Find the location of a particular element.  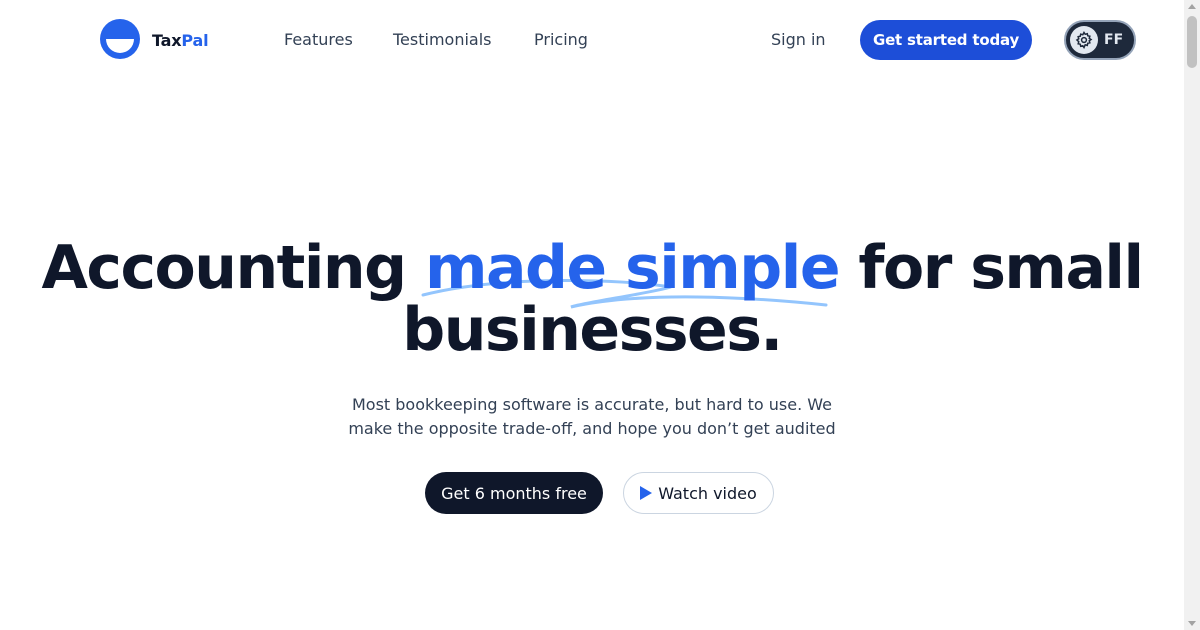

gear-icon is located at coordinates (1084, 40).